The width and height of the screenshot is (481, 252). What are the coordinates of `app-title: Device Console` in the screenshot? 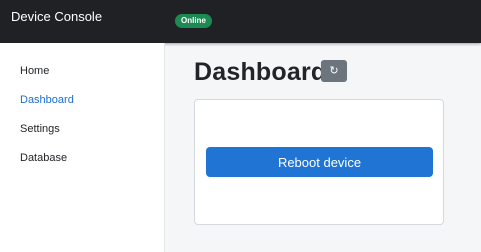 It's located at (56, 16).